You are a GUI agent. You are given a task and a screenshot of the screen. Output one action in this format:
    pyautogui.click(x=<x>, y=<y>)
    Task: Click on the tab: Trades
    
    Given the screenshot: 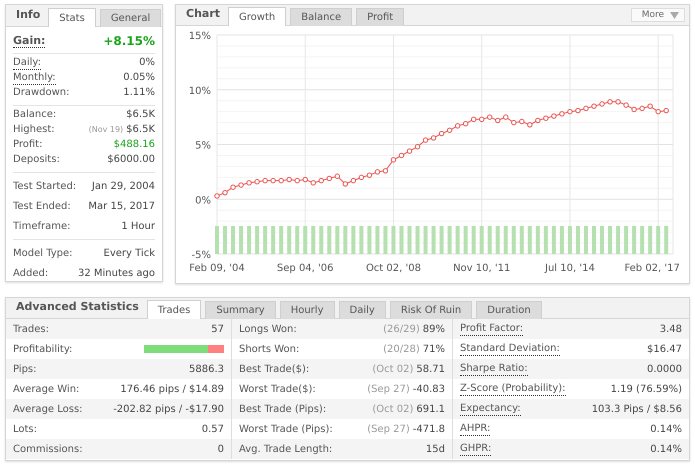 What is the action you would take?
    pyautogui.click(x=174, y=309)
    